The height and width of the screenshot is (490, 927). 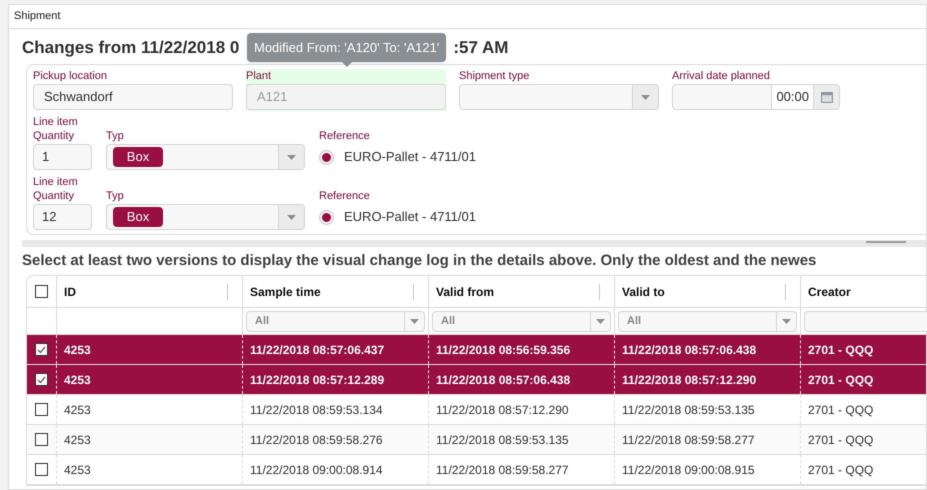 I want to click on text-field: Schwandorf, so click(x=133, y=97).